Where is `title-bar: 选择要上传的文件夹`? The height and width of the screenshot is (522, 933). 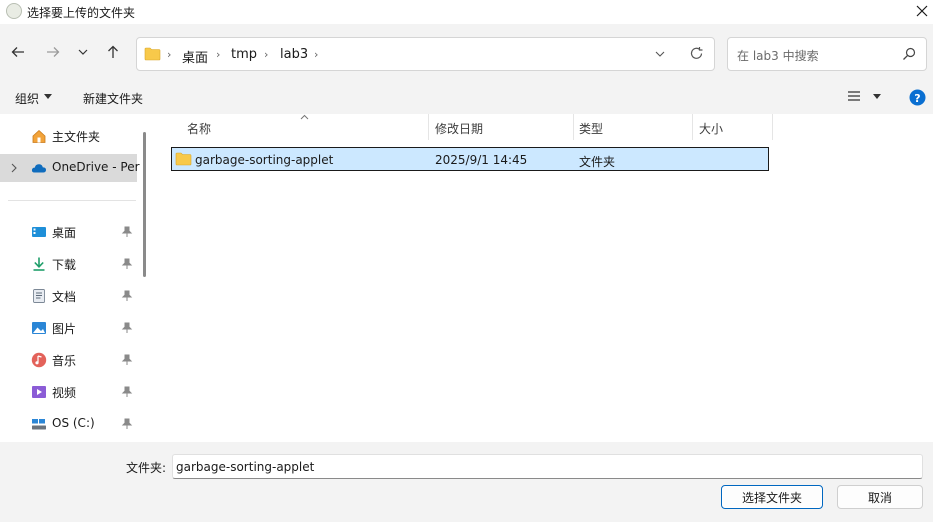 title-bar: 选择要上传的文件夹 is located at coordinates (466, 12).